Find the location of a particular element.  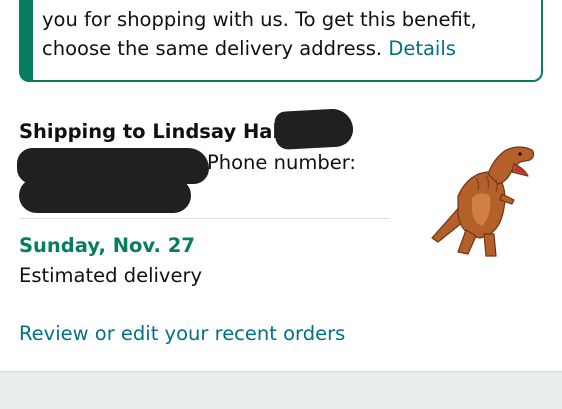

bottom-bar is located at coordinates (281, 390).